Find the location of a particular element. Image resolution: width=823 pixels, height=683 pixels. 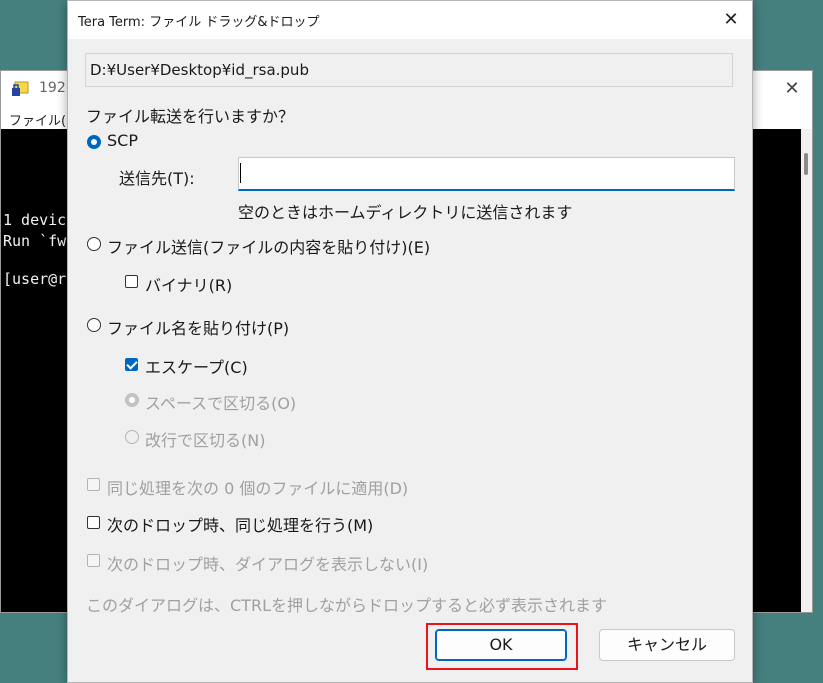

apply-next-checkbox is located at coordinates (93, 484).